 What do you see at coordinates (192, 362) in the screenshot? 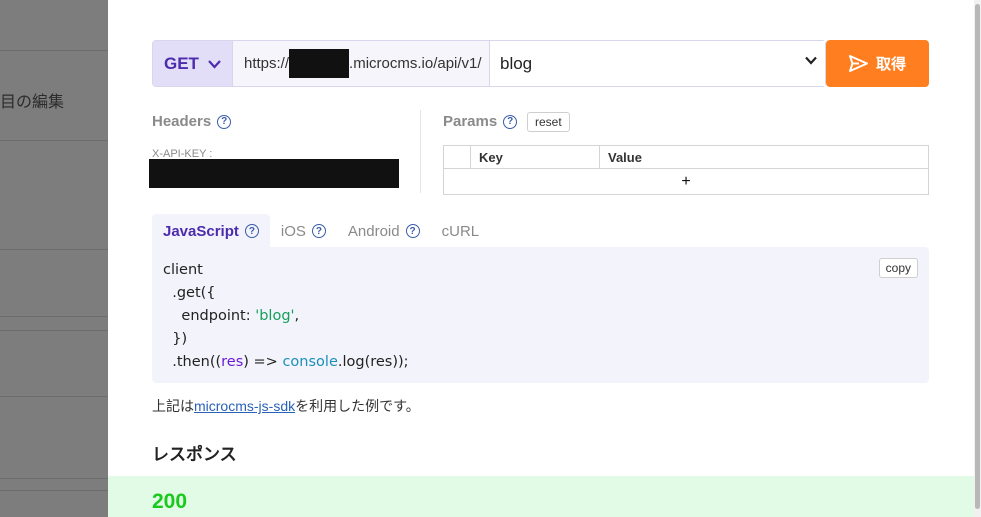
I see `code-token: .then((` at bounding box center [192, 362].